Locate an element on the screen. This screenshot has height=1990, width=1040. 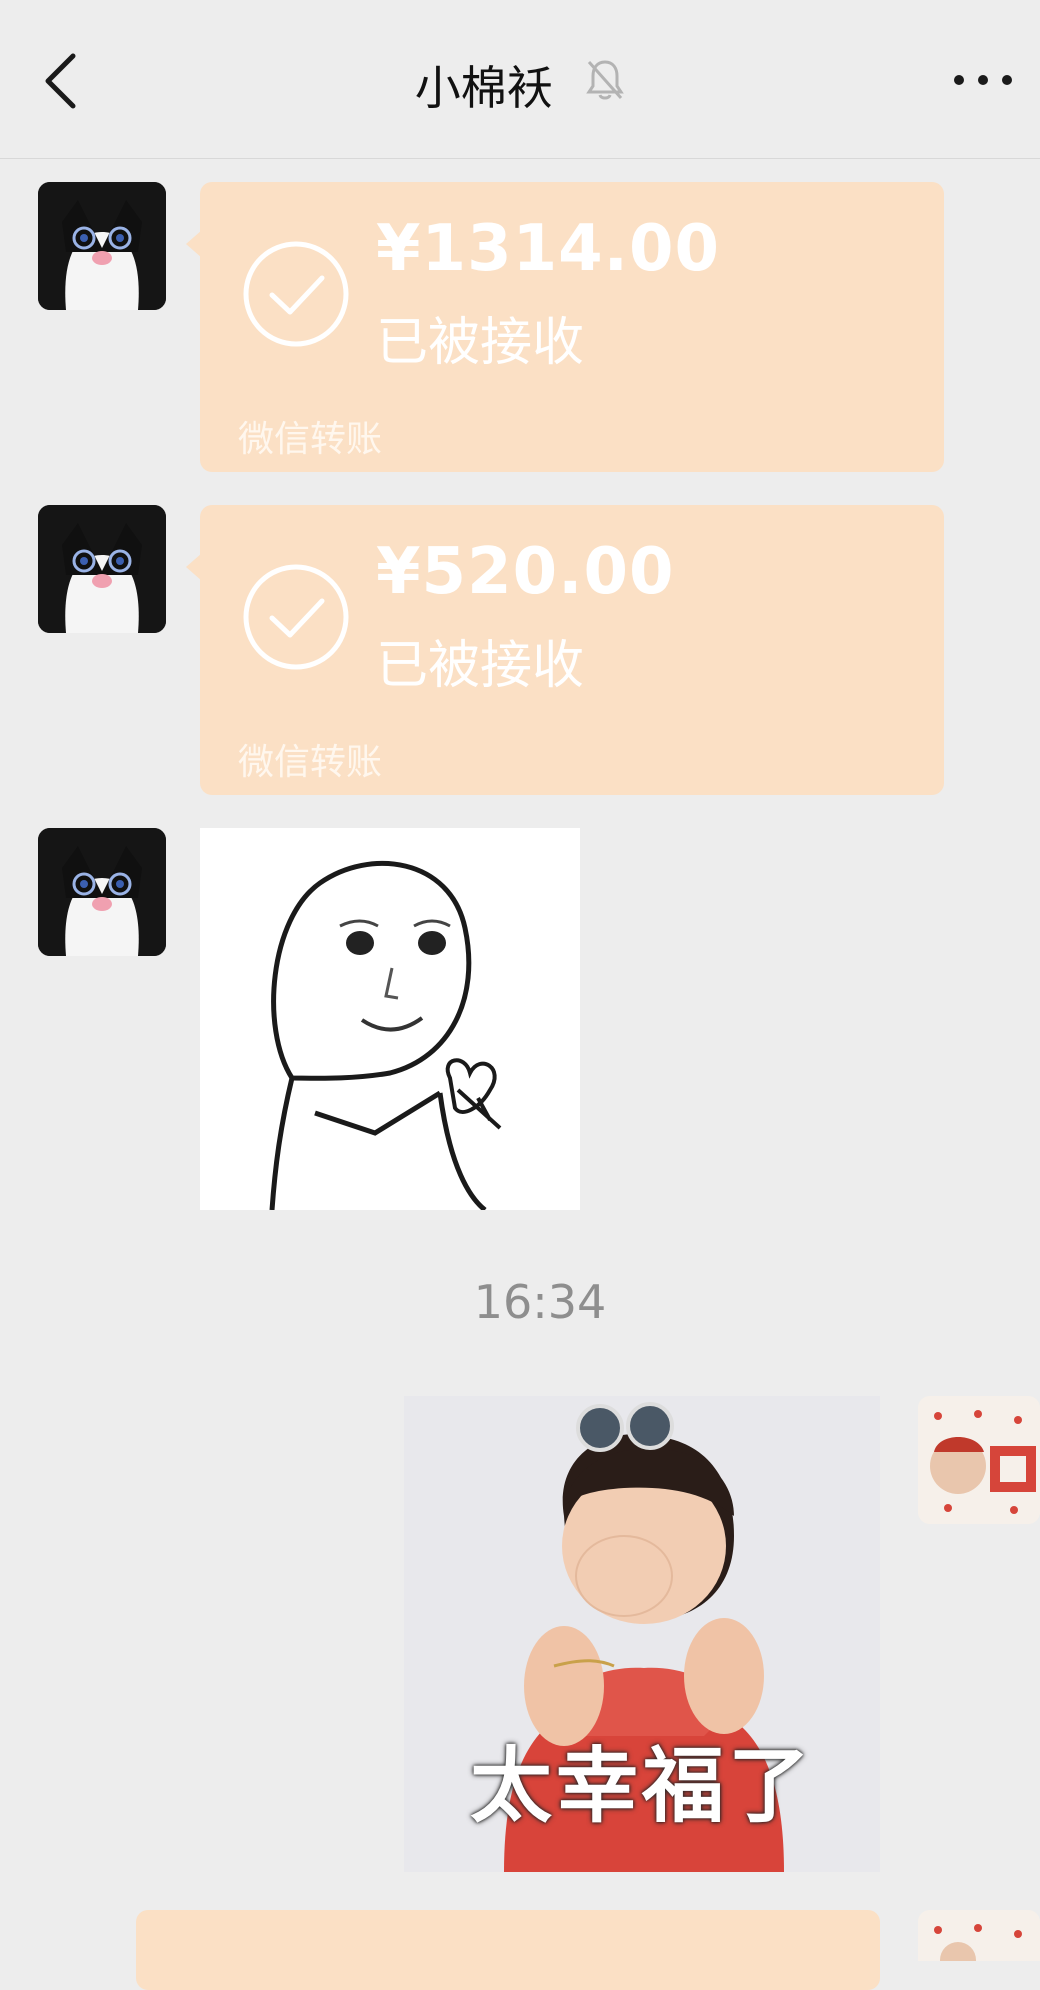
photo-caption: 太幸福了 is located at coordinates (641, 1786).